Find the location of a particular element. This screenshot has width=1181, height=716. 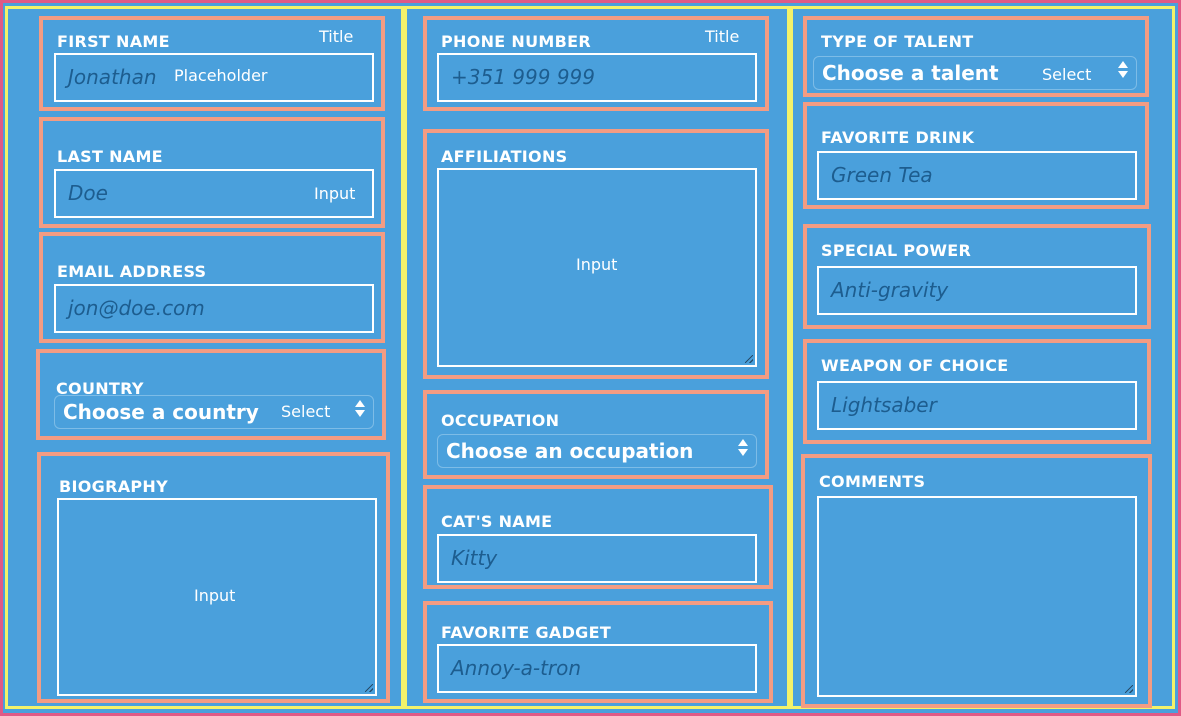

phone-field: PHONE NUMBER Title +351 999 999 is located at coordinates (596, 63).